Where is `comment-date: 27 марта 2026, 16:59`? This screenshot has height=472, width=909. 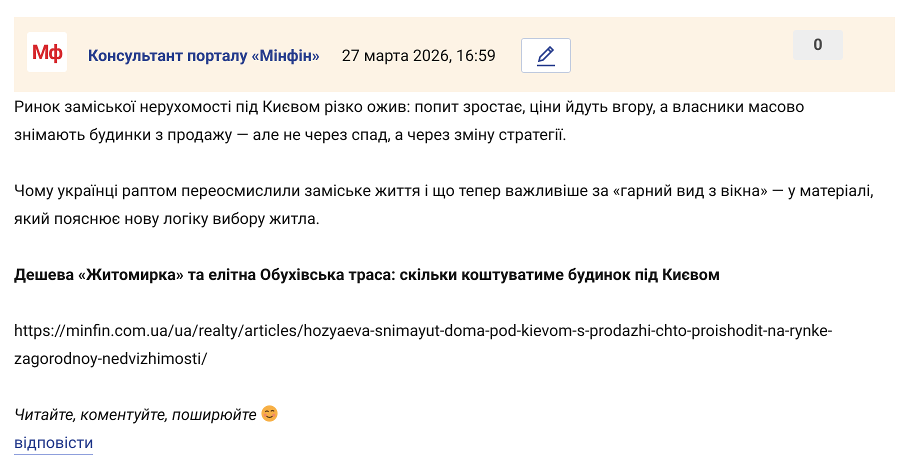 comment-date: 27 марта 2026, 16:59 is located at coordinates (419, 56).